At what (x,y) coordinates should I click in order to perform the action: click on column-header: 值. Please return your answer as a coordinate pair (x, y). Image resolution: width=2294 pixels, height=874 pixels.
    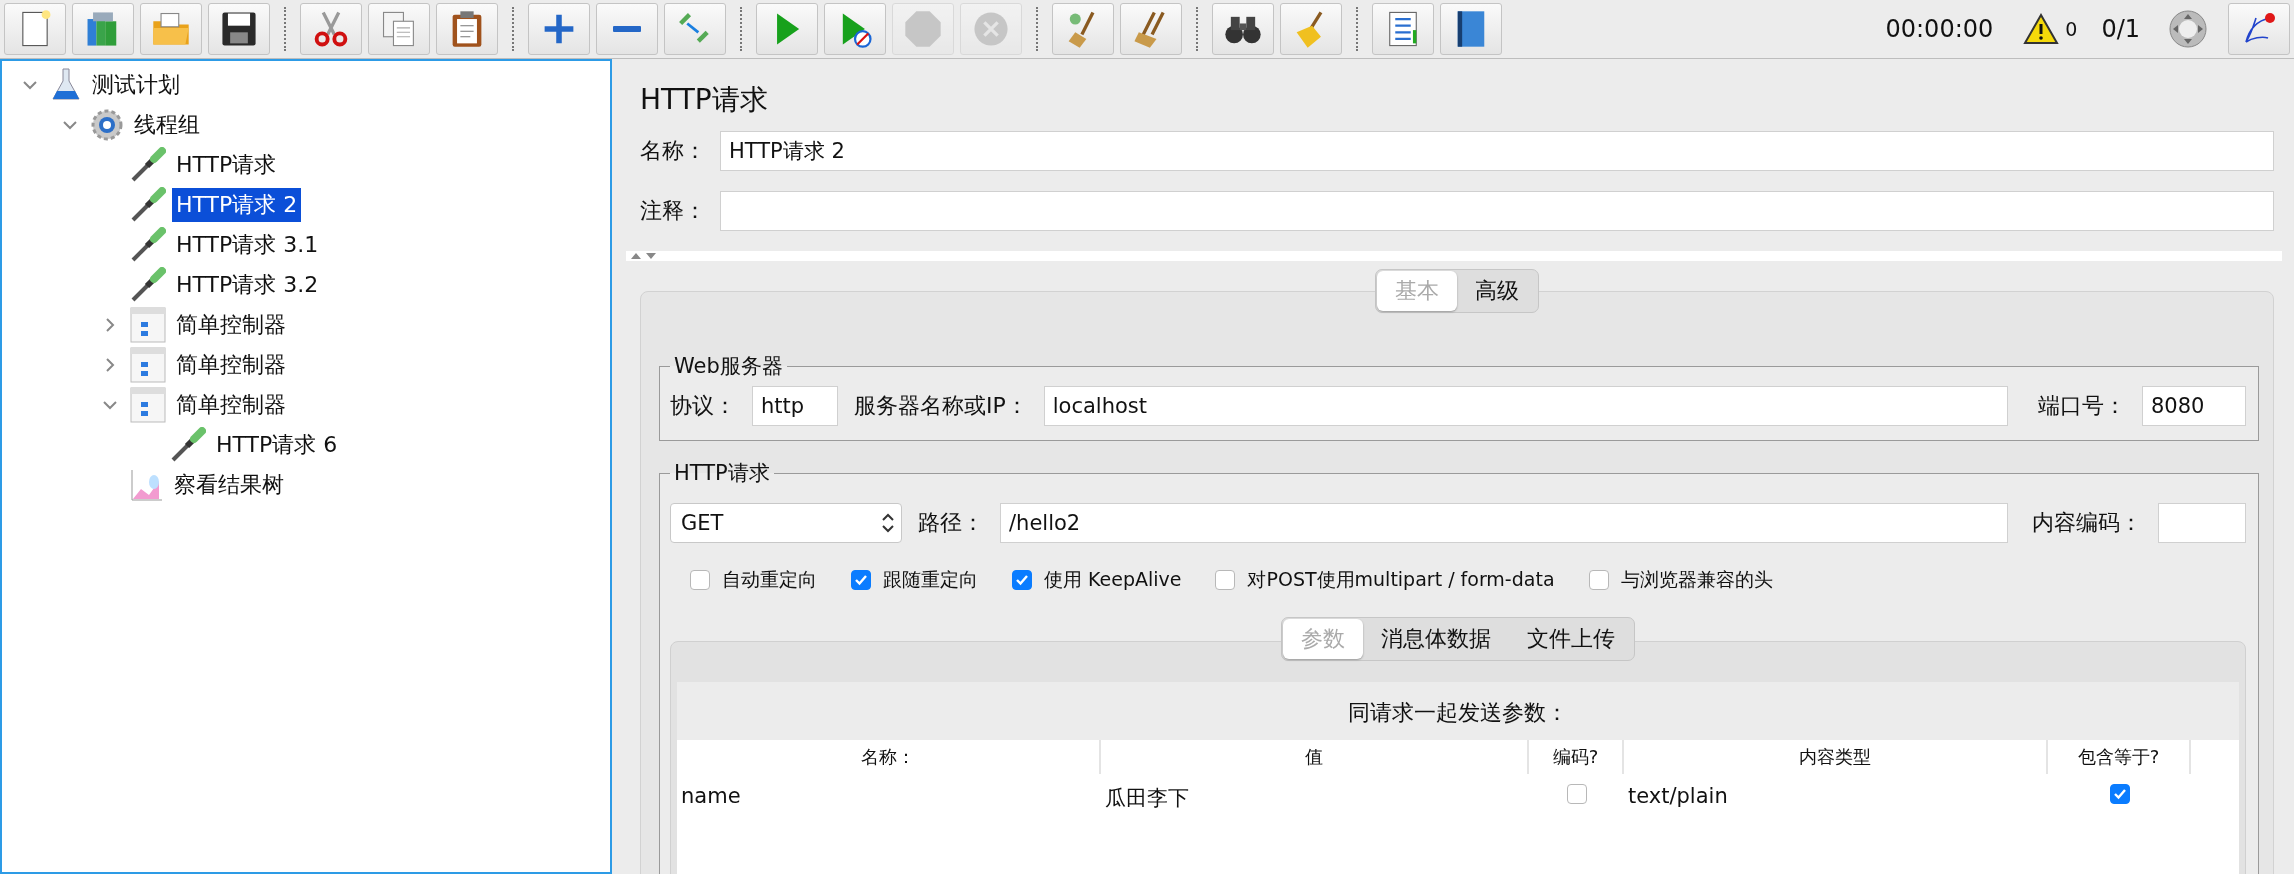
    Looking at the image, I should click on (1315, 757).